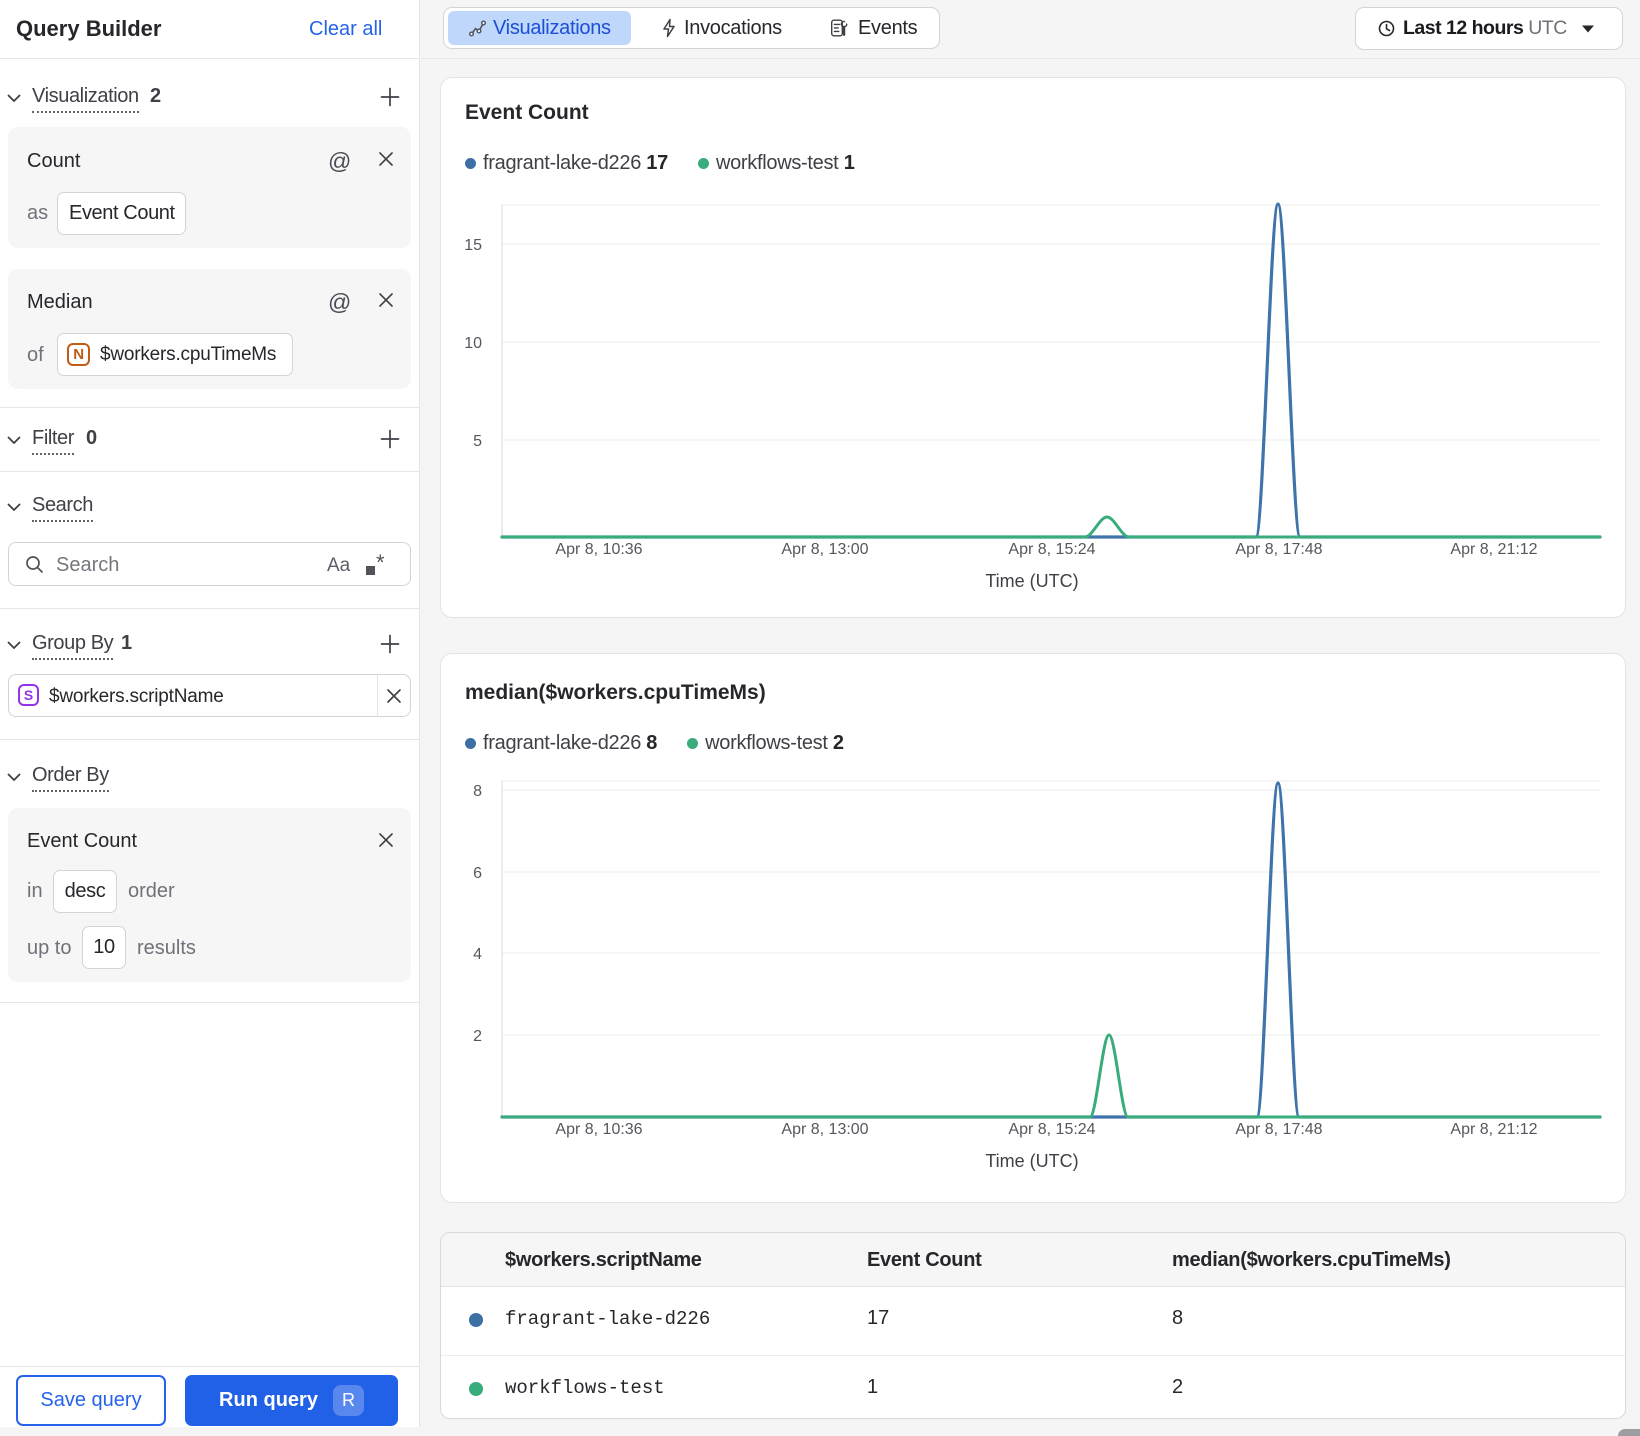  Describe the element at coordinates (477, 791) in the screenshot. I see `svg-text: 8` at that location.